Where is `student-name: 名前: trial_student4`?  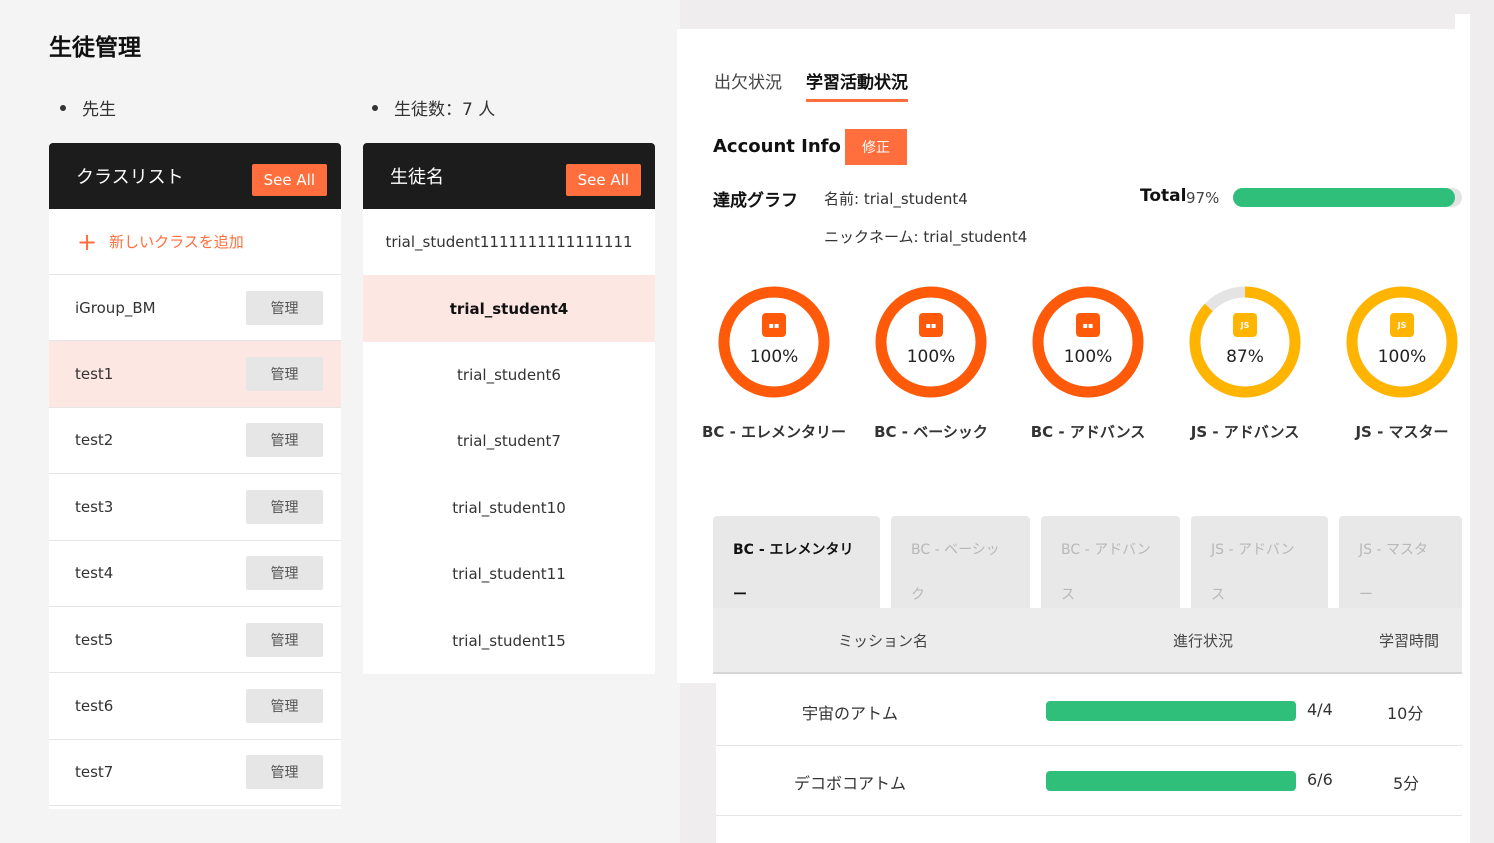 student-name: 名前: trial_student4 is located at coordinates (896, 199).